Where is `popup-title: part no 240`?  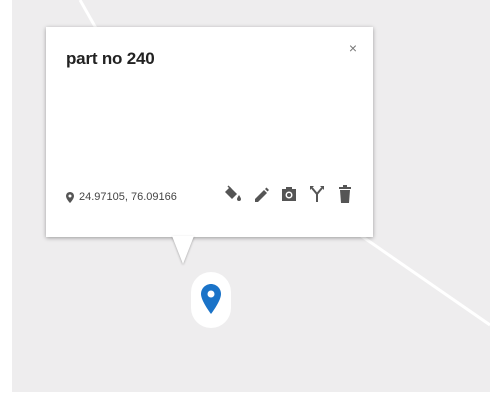
popup-title: part no 240 is located at coordinates (110, 58).